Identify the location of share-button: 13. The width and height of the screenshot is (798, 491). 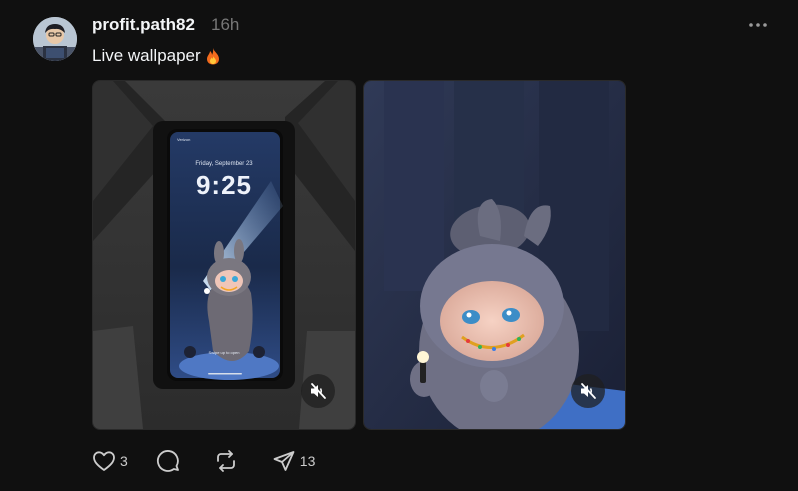
(294, 461).